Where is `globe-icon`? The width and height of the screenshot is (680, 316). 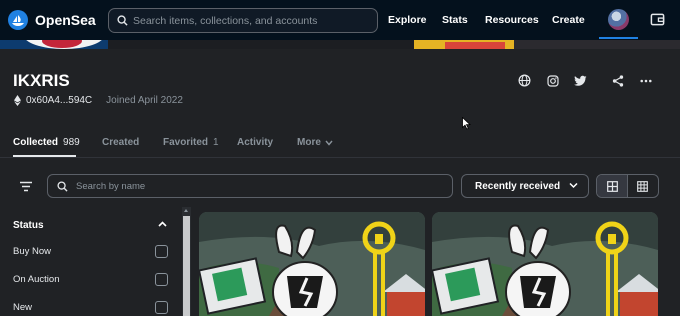 globe-icon is located at coordinates (524, 83).